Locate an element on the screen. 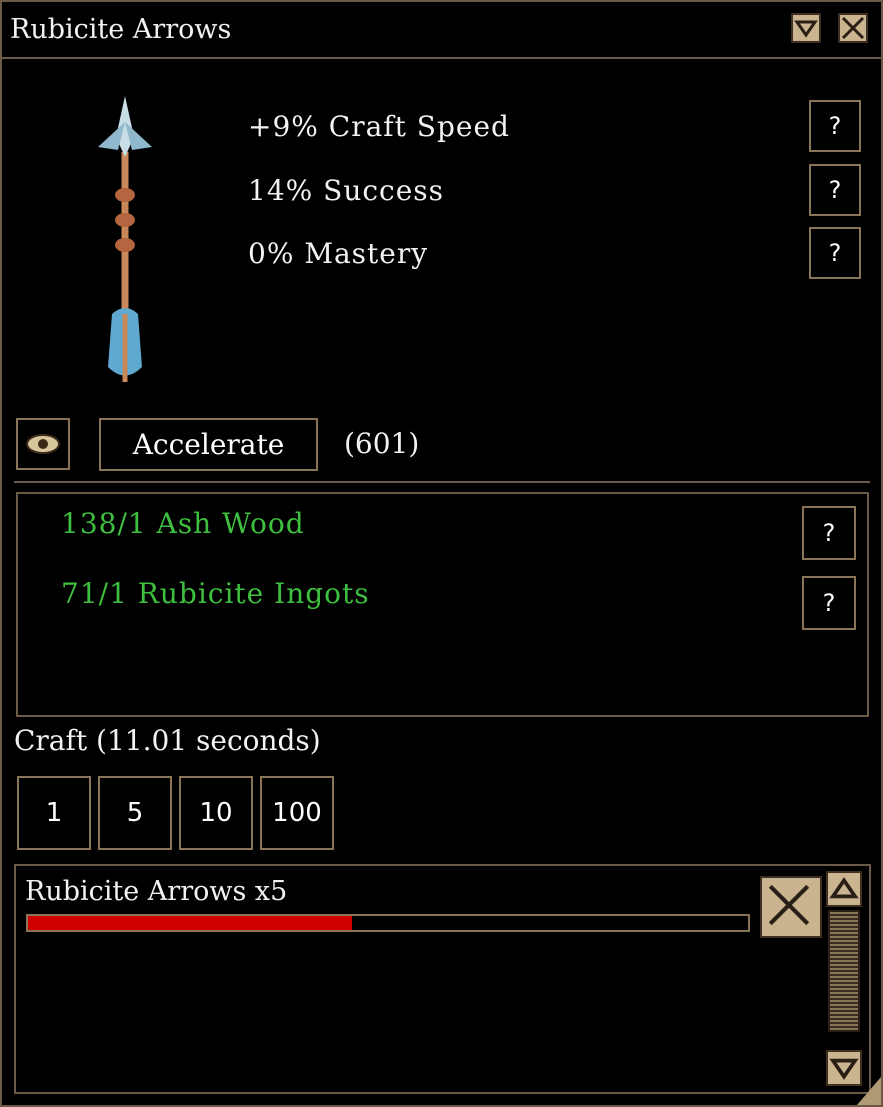 The image size is (883, 1107). scroll-up-button is located at coordinates (844, 889).